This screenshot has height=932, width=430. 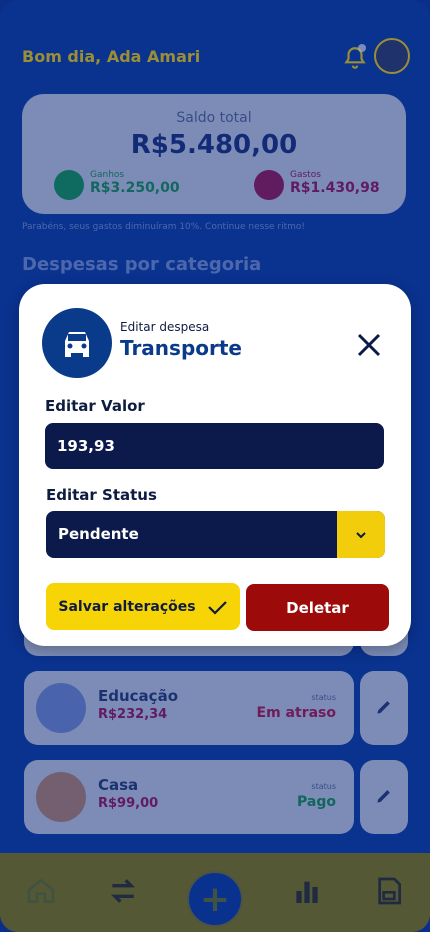 I want to click on value-input, so click(x=214, y=446).